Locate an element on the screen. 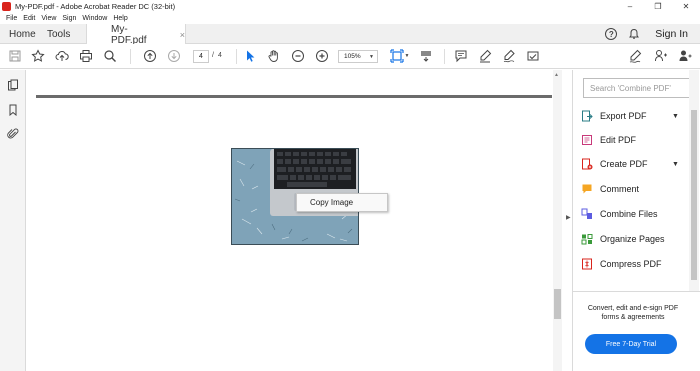  scroll-mode-icon is located at coordinates (426, 56).